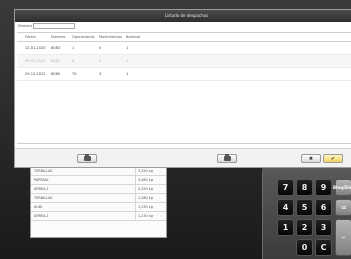  What do you see at coordinates (98, 198) in the screenshot?
I see `list-item: TERNILLAS 1,280 kg` at bounding box center [98, 198].